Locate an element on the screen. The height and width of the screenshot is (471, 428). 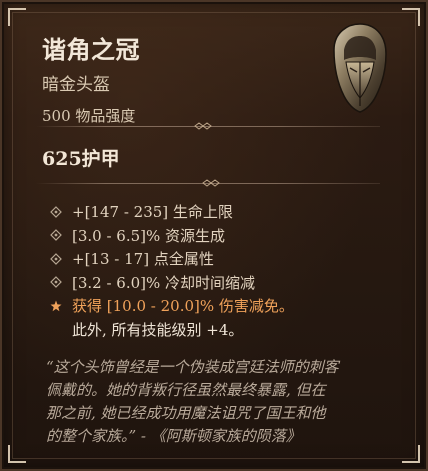
item-type: 暗金头盔 is located at coordinates (76, 85).